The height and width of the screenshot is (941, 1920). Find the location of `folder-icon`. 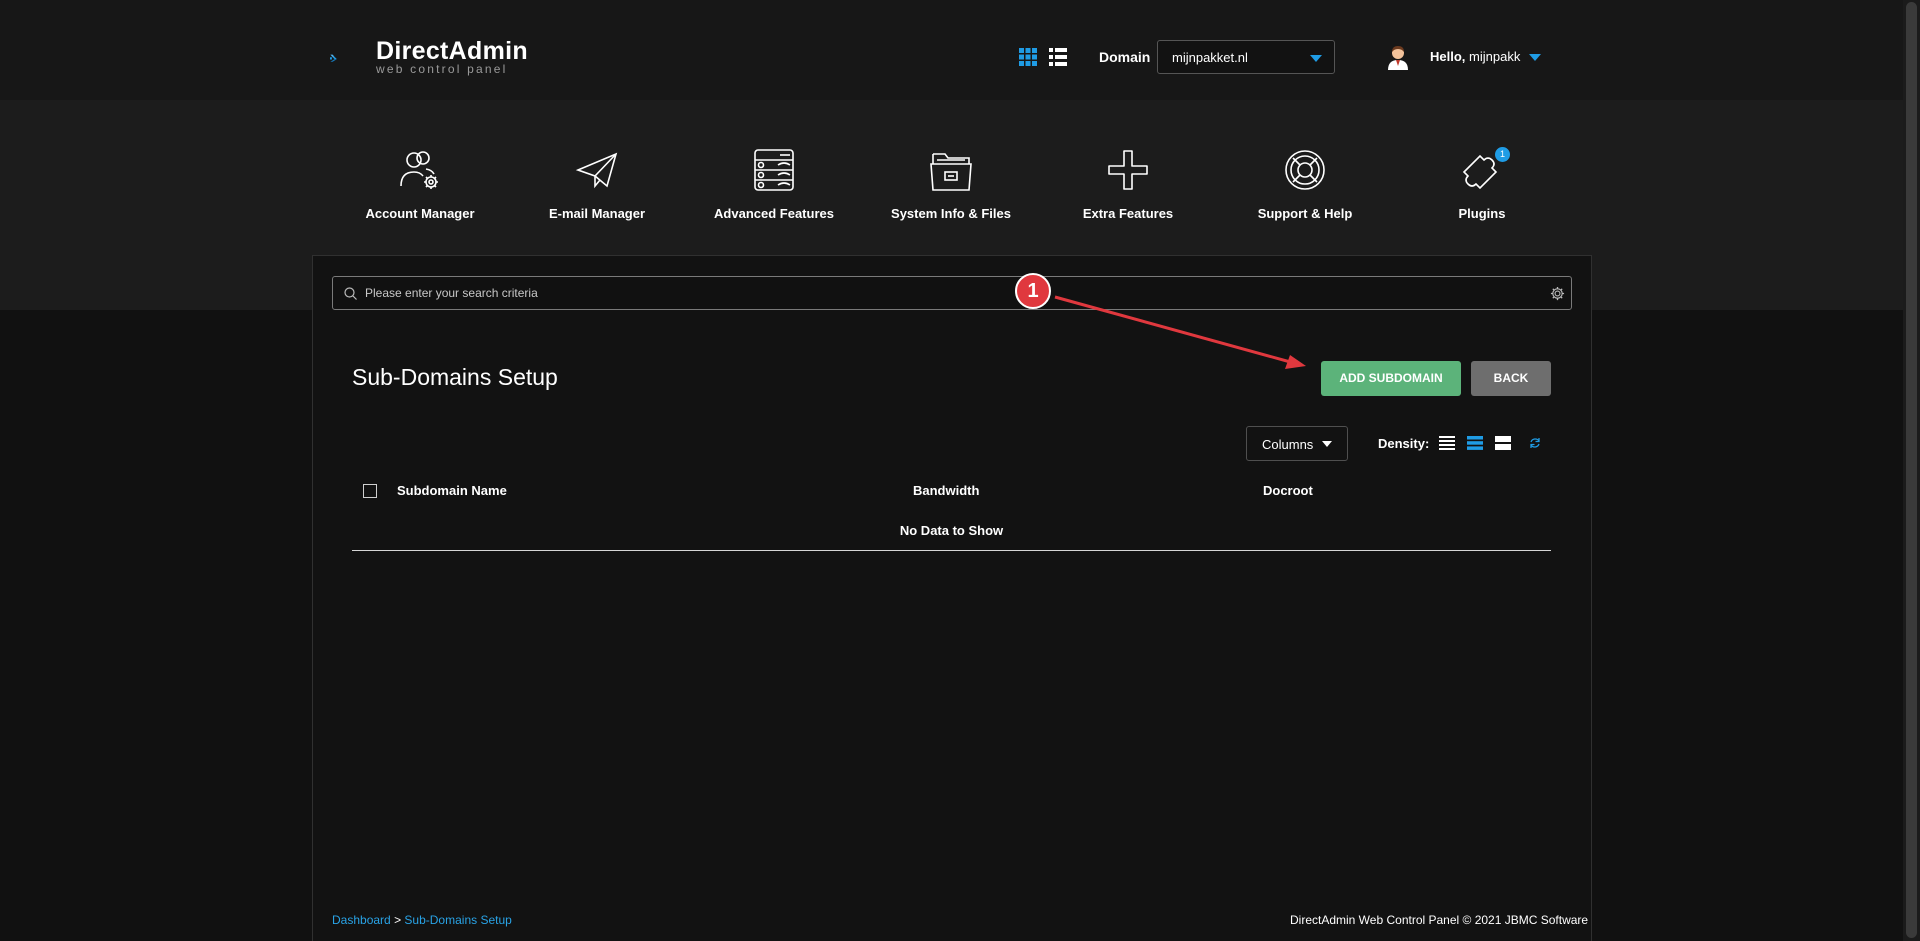

folder-icon is located at coordinates (951, 172).